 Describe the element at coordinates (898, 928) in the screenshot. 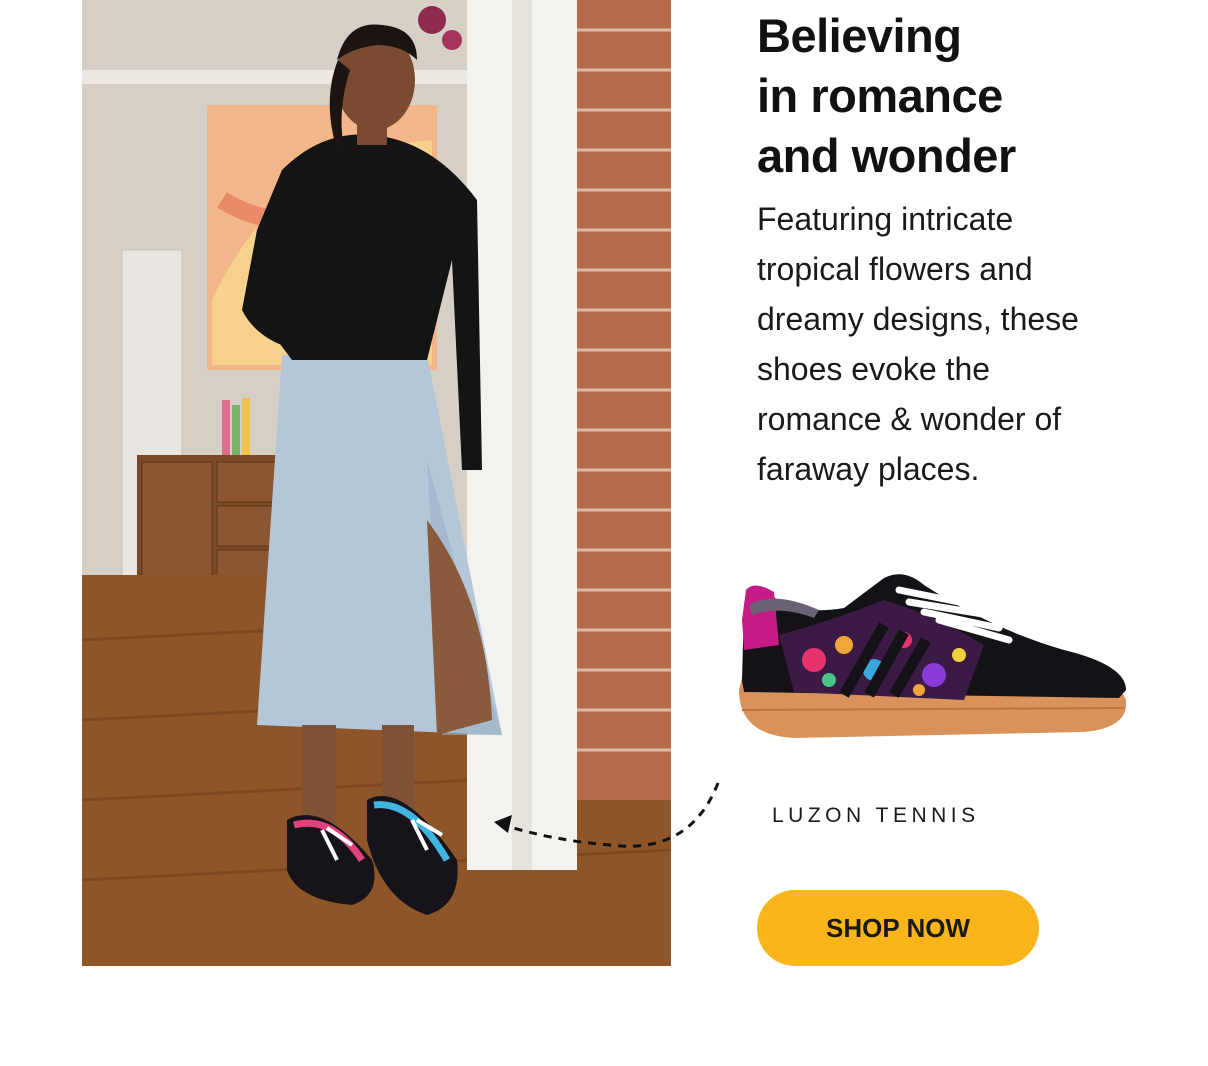

I see `shop-now-button: SHOP NOW` at that location.